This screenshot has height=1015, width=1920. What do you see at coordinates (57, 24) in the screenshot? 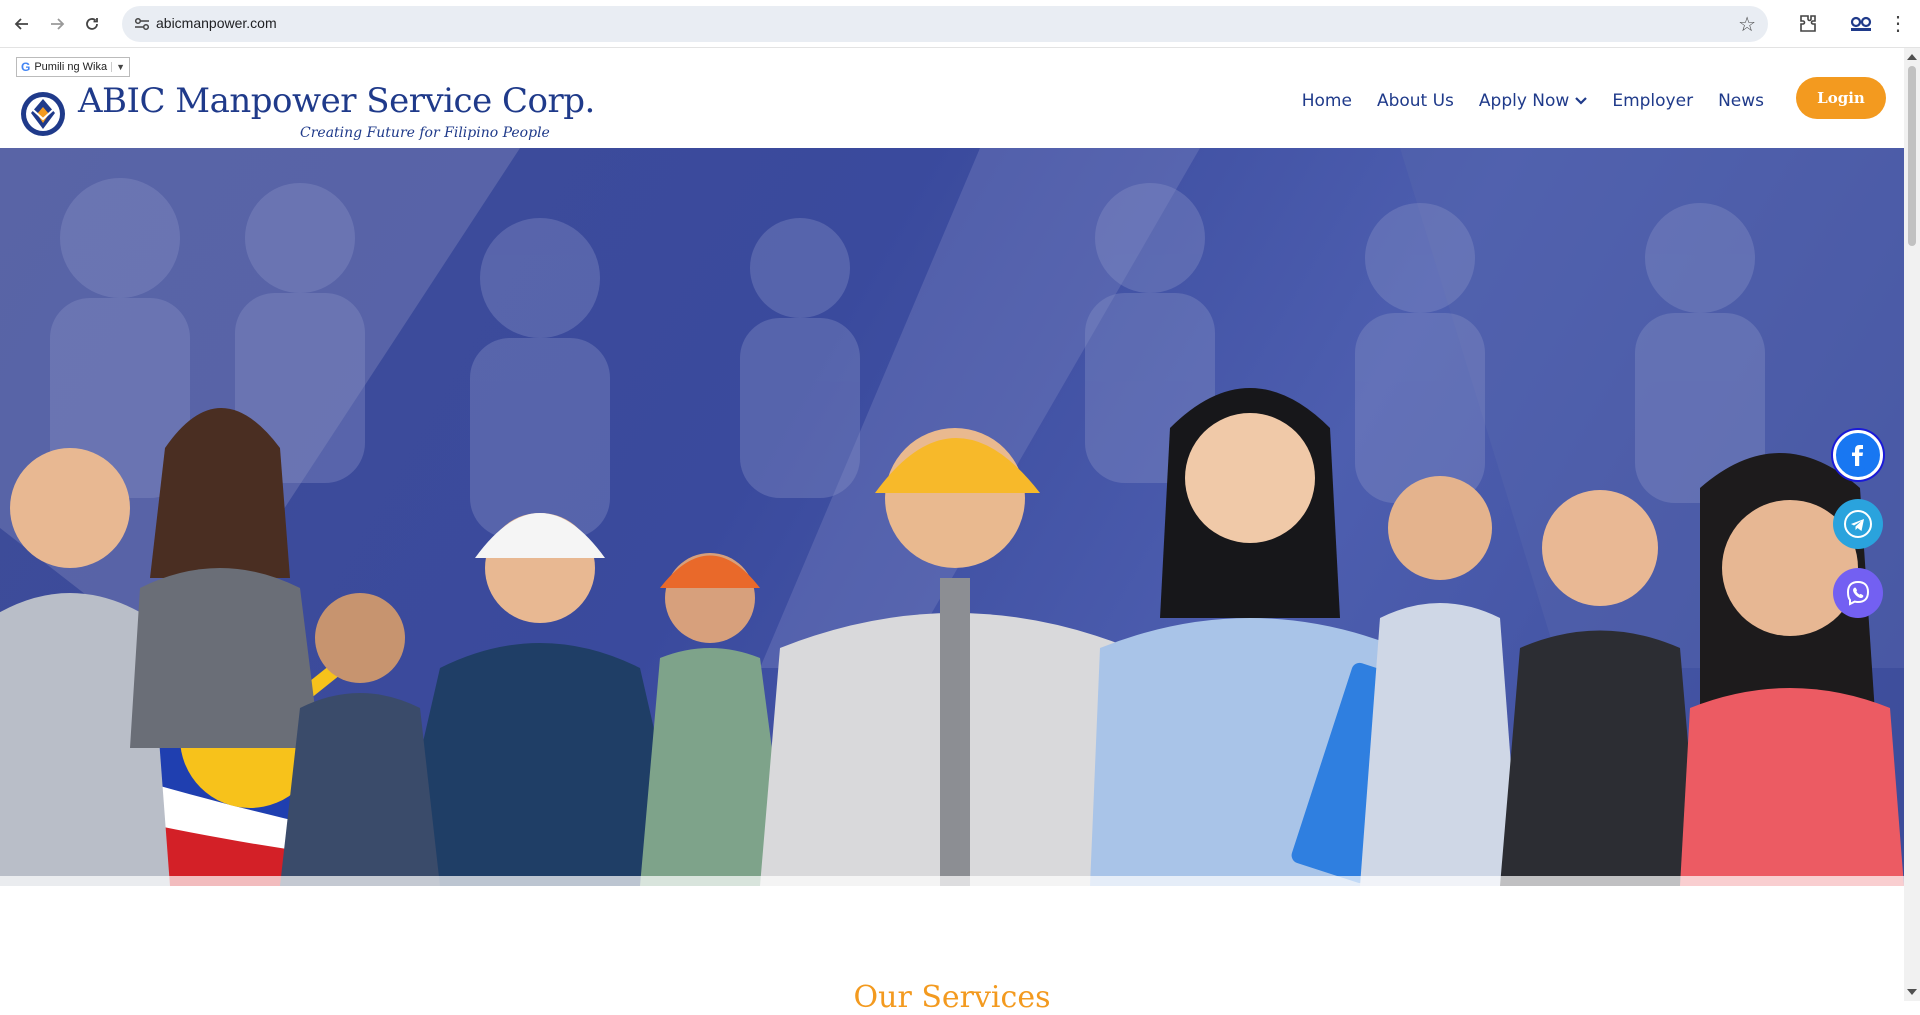
I see `forward-icon` at bounding box center [57, 24].